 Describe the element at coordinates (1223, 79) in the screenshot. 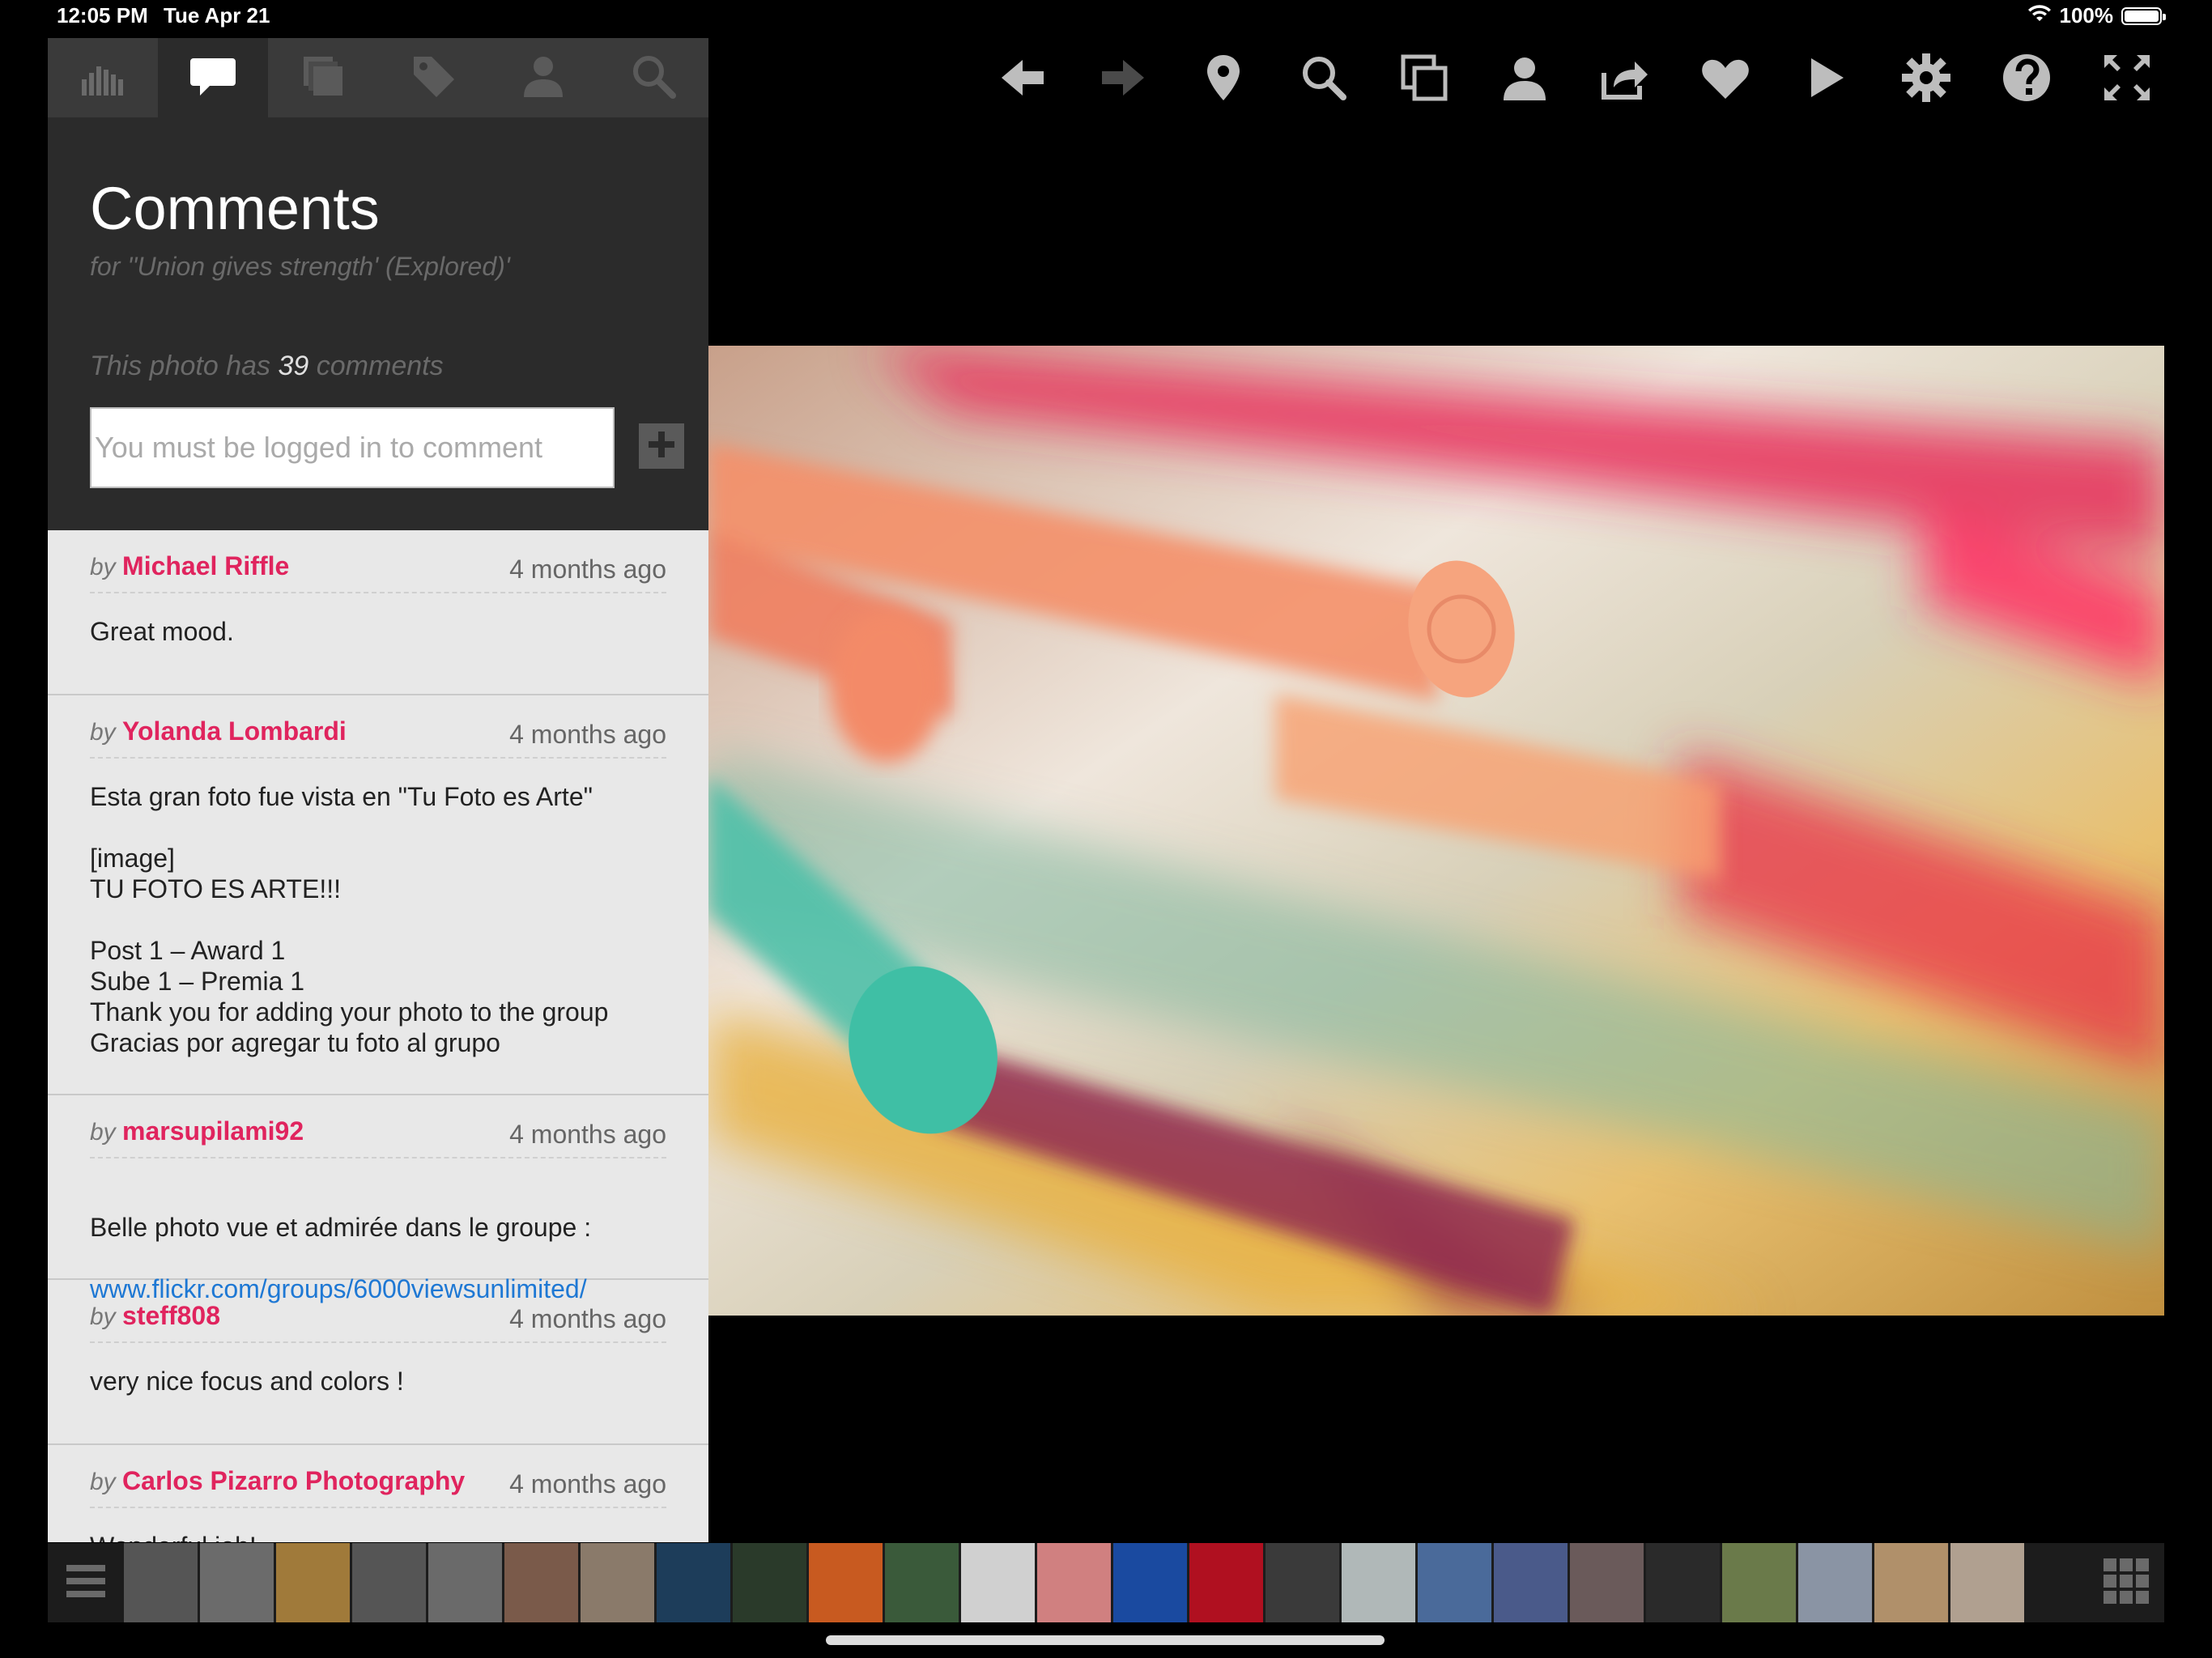

I see `location-button` at that location.